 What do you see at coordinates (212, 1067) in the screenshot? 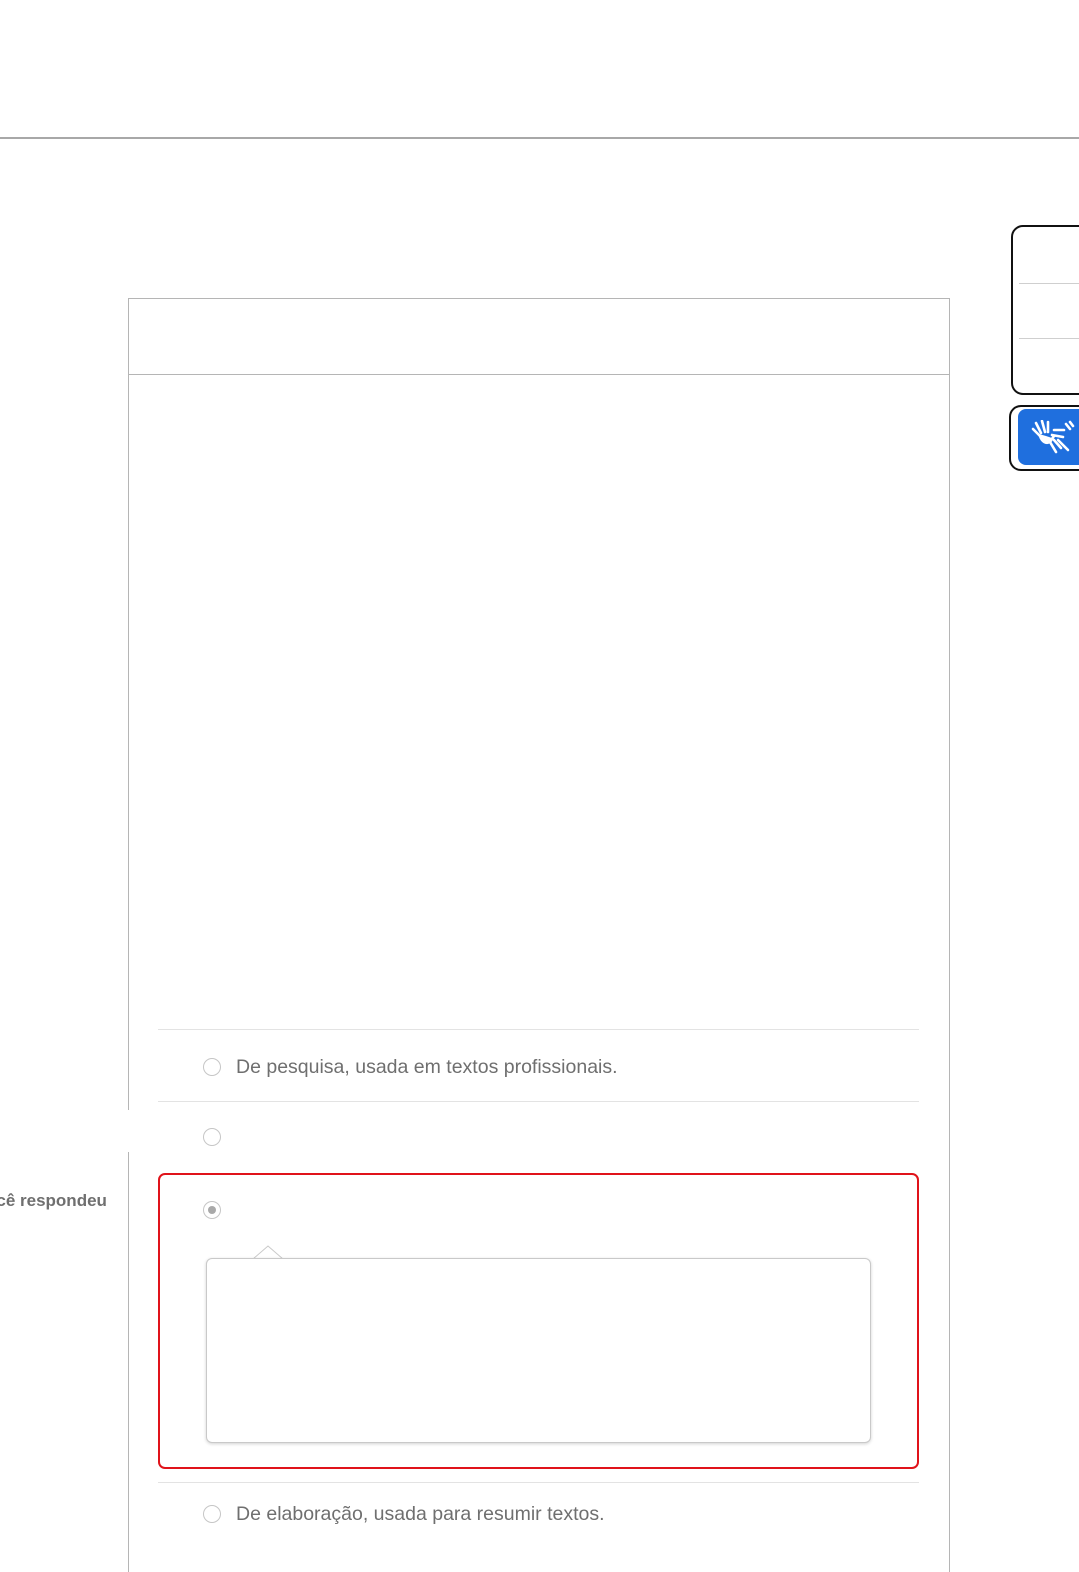
I see `answer-option-a-radio` at bounding box center [212, 1067].